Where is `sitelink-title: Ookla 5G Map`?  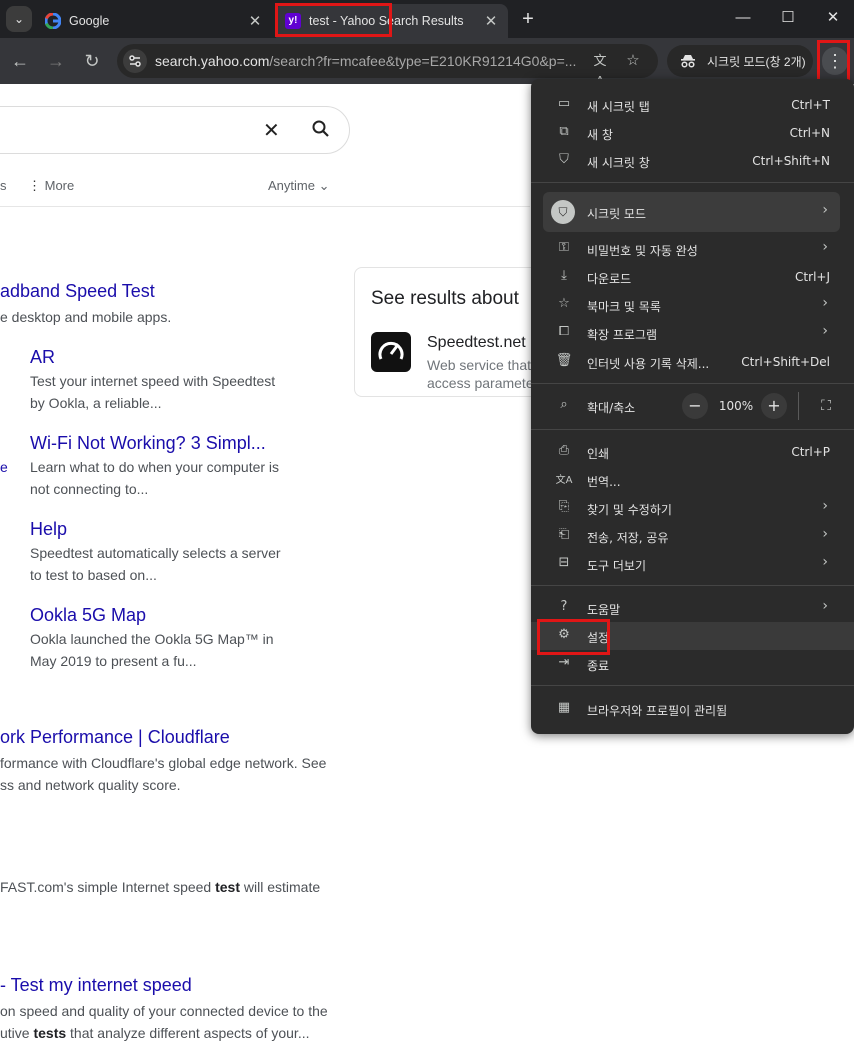
sitelink-title: Ookla 5G Map is located at coordinates (88, 615).